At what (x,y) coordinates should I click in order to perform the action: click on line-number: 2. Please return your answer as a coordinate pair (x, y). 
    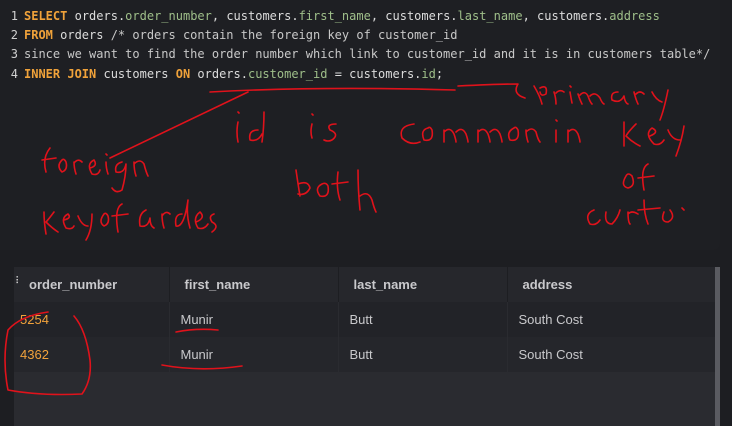
    Looking at the image, I should click on (14, 35).